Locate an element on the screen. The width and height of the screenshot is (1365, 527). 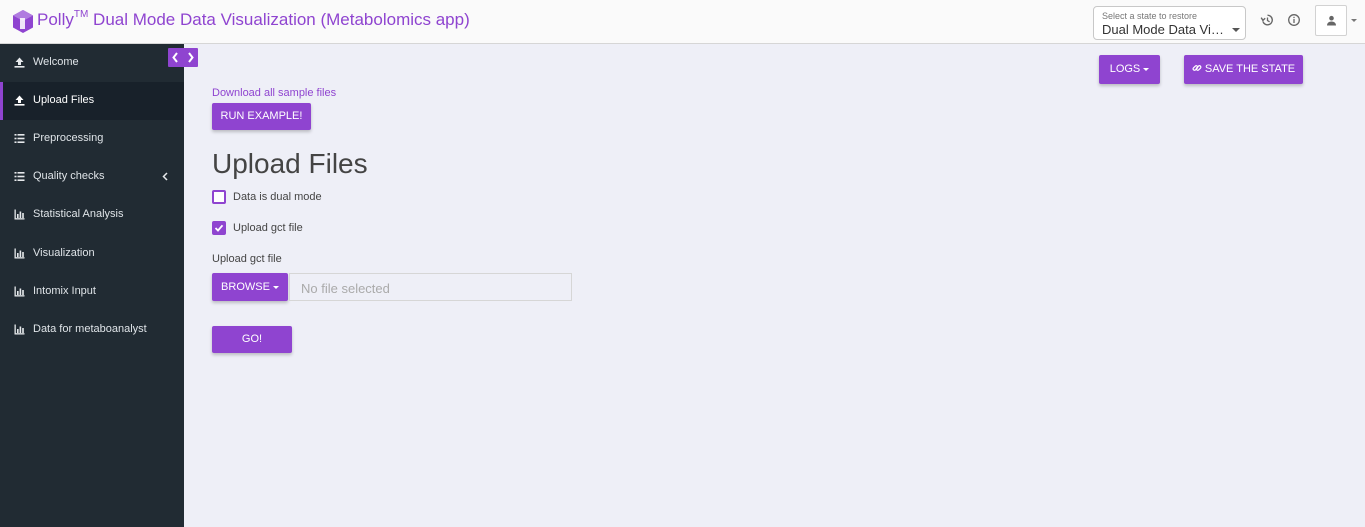
sidebar-item-preprocessing: Preprocessing is located at coordinates (92, 139).